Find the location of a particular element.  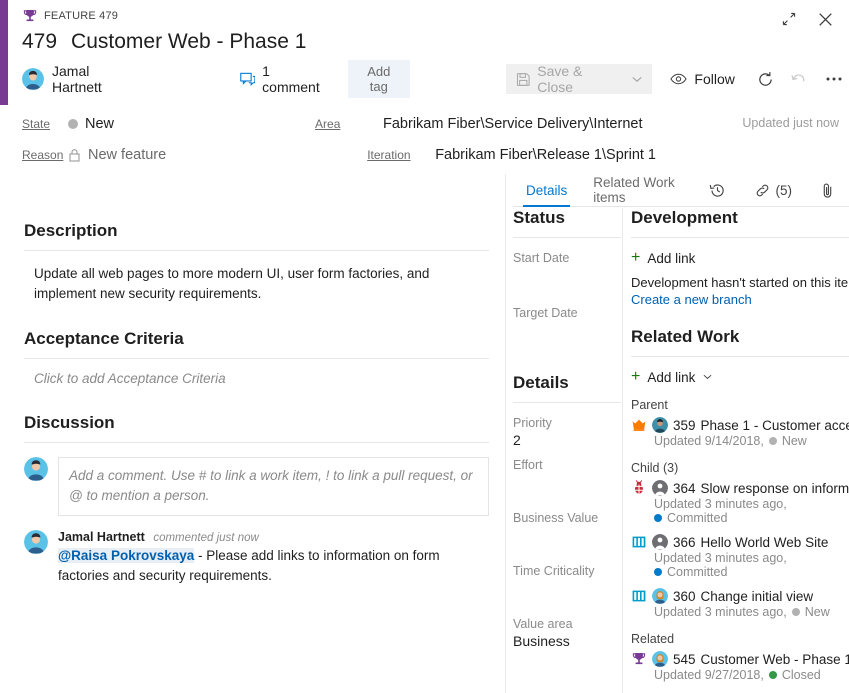

related-work-add-link-button: + Add link is located at coordinates (740, 377).